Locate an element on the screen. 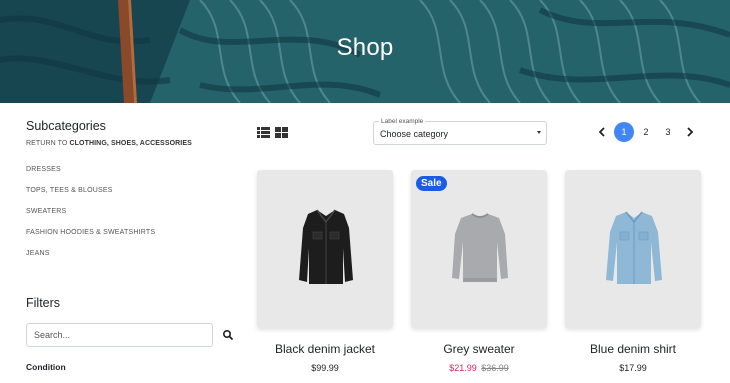 This screenshot has width=730, height=383. product-name: Blue denim shirt is located at coordinates (633, 349).